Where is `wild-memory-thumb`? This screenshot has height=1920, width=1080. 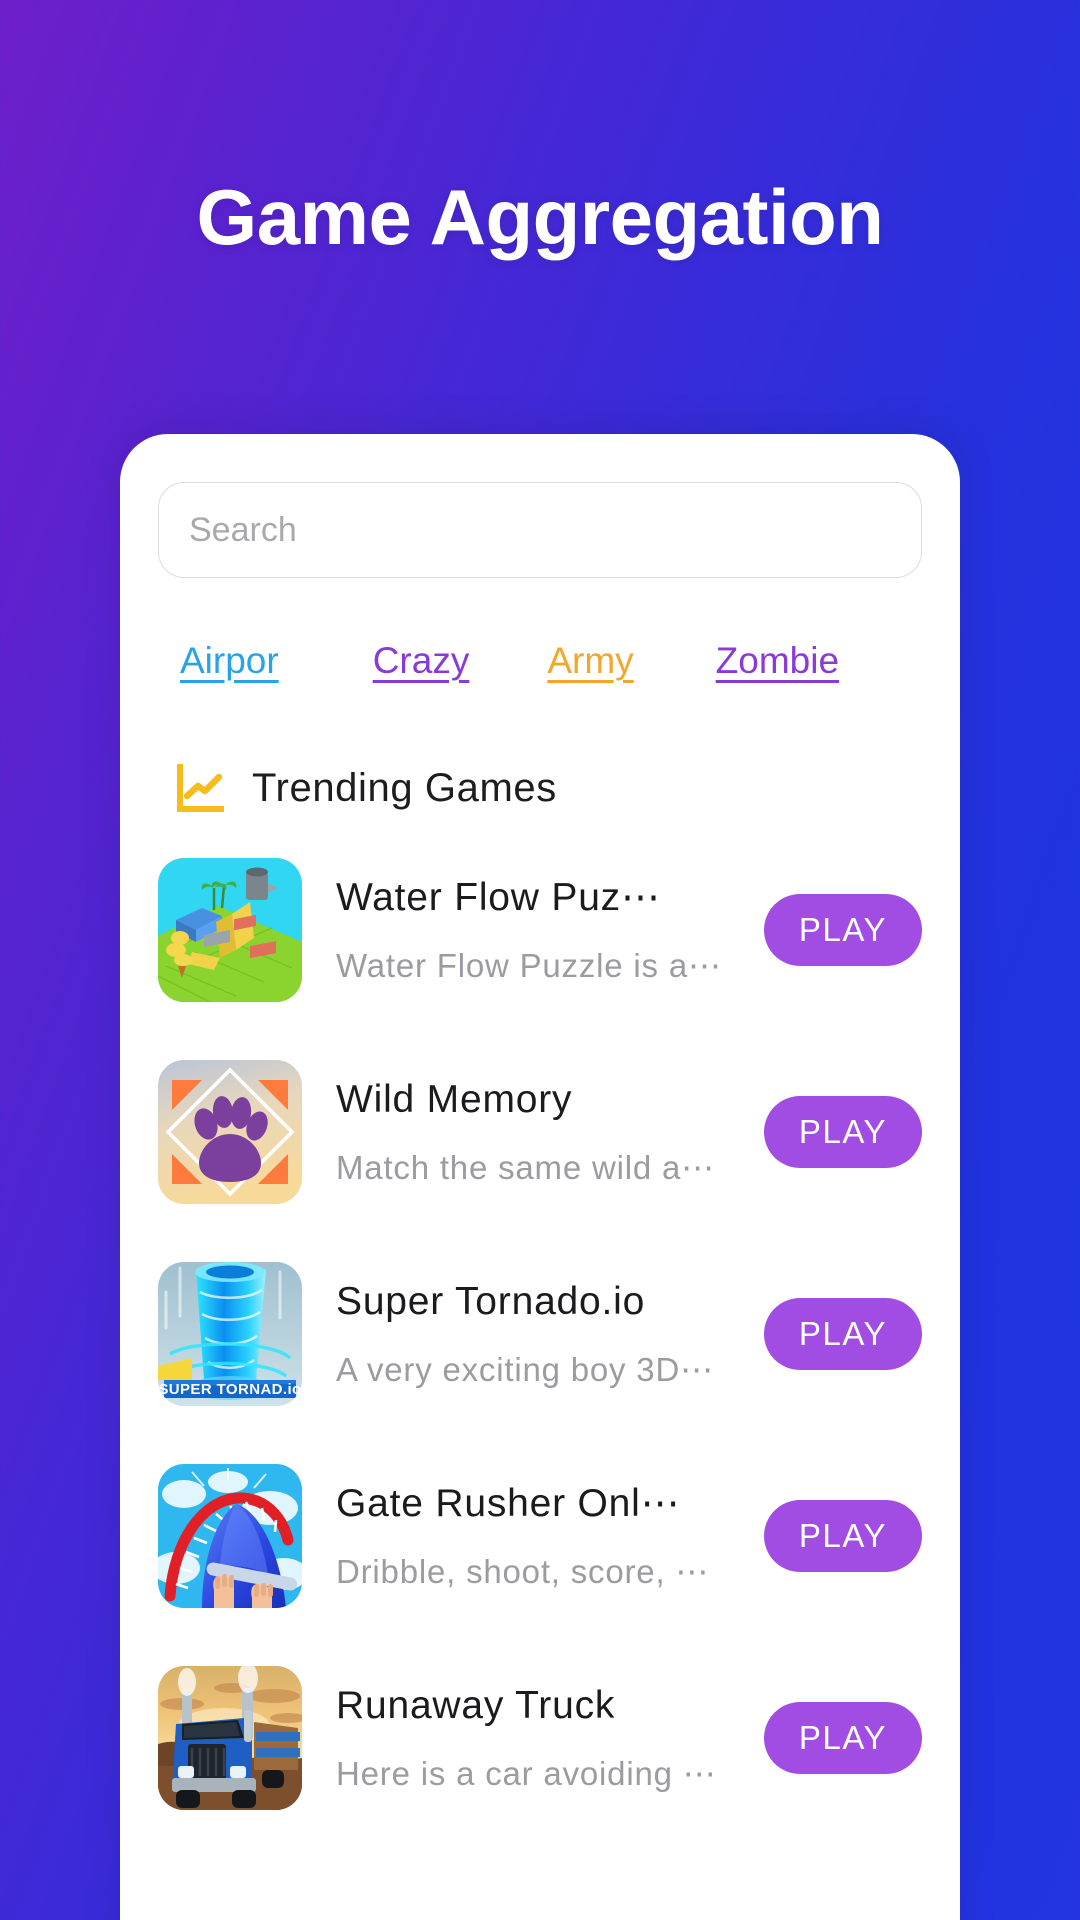
wild-memory-thumb is located at coordinates (230, 1132).